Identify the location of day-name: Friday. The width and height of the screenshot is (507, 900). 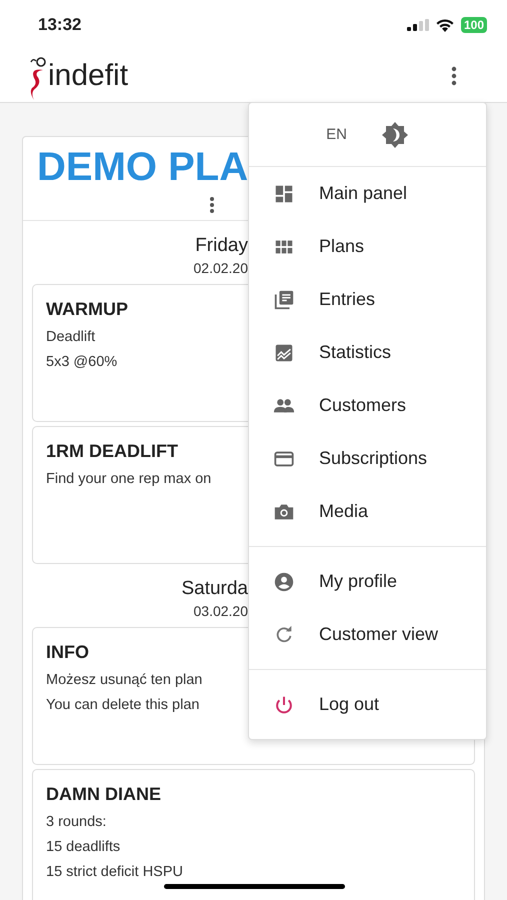
(221, 246).